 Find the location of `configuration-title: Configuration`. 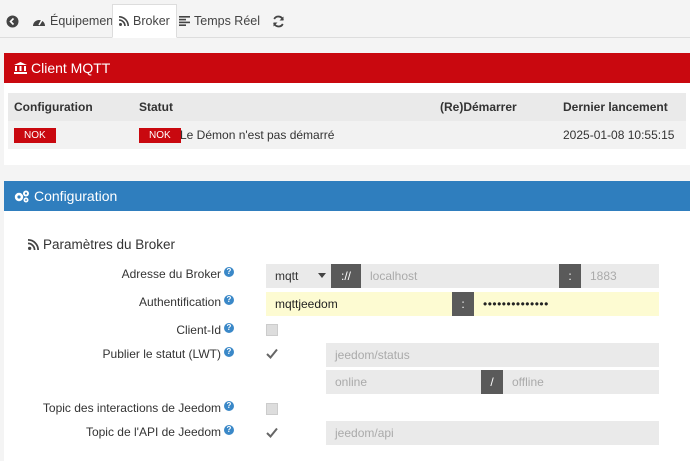

configuration-title: Configuration is located at coordinates (76, 196).